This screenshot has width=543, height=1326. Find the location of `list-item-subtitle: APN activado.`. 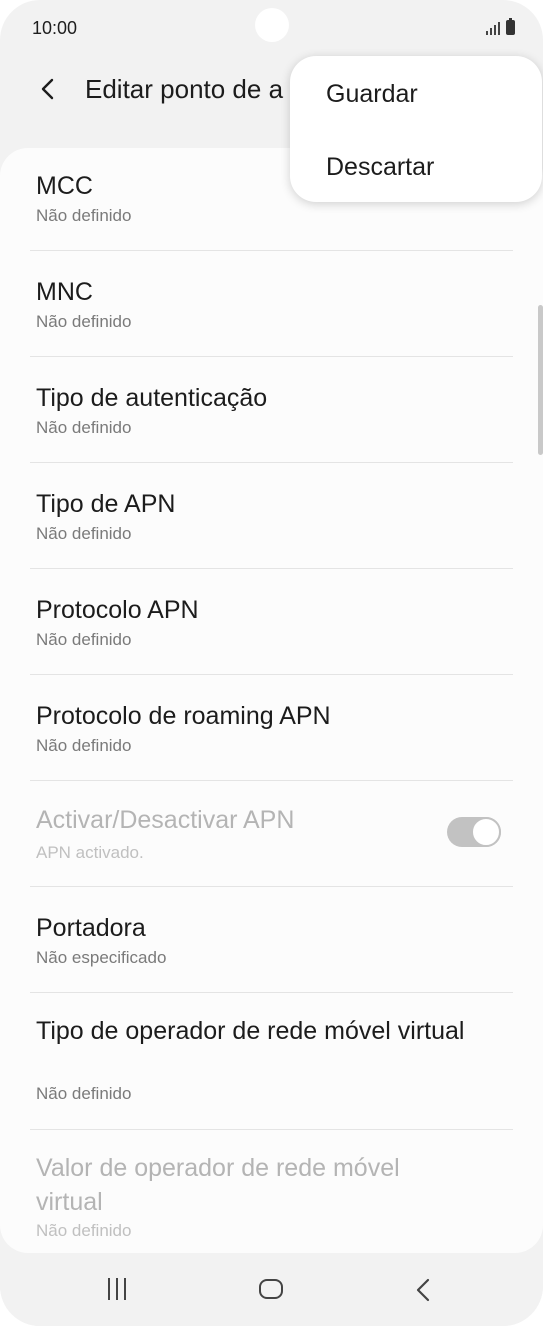

list-item-subtitle: APN activado. is located at coordinates (90, 852).